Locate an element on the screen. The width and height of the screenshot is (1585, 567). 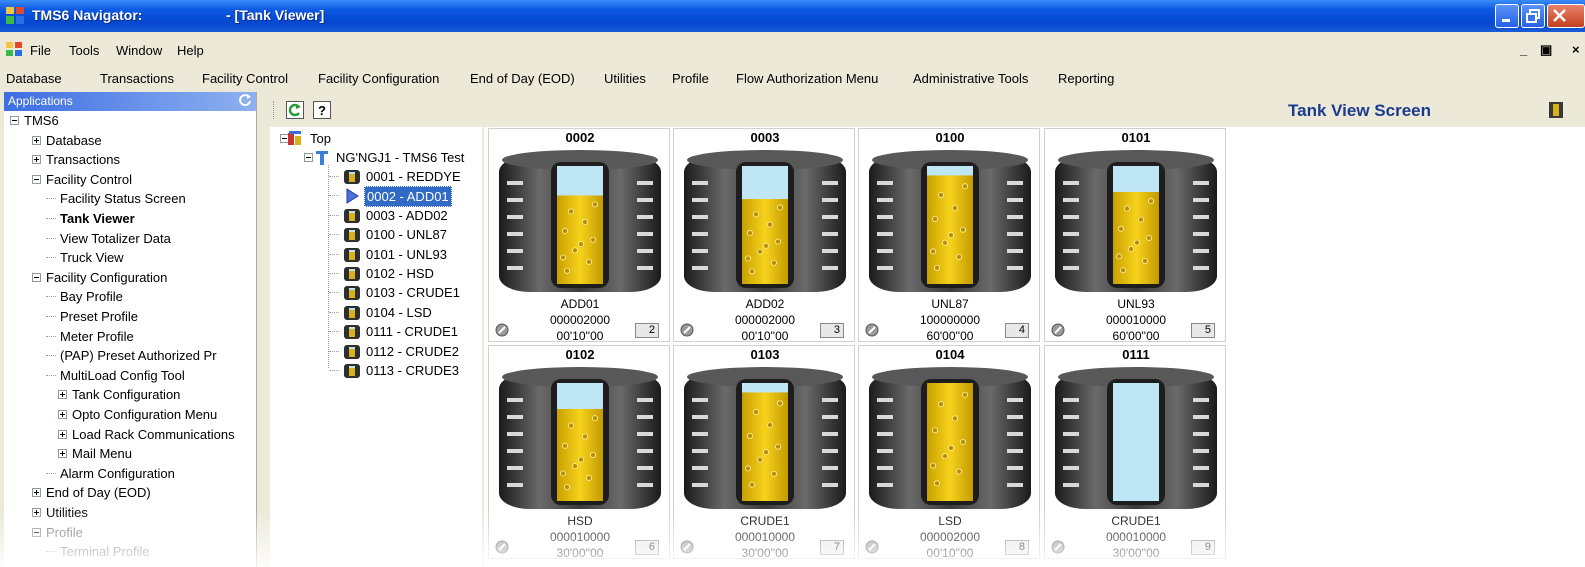
tank-card: 0003 ADD02 000002000 00'10''00 3 is located at coordinates (764, 235).